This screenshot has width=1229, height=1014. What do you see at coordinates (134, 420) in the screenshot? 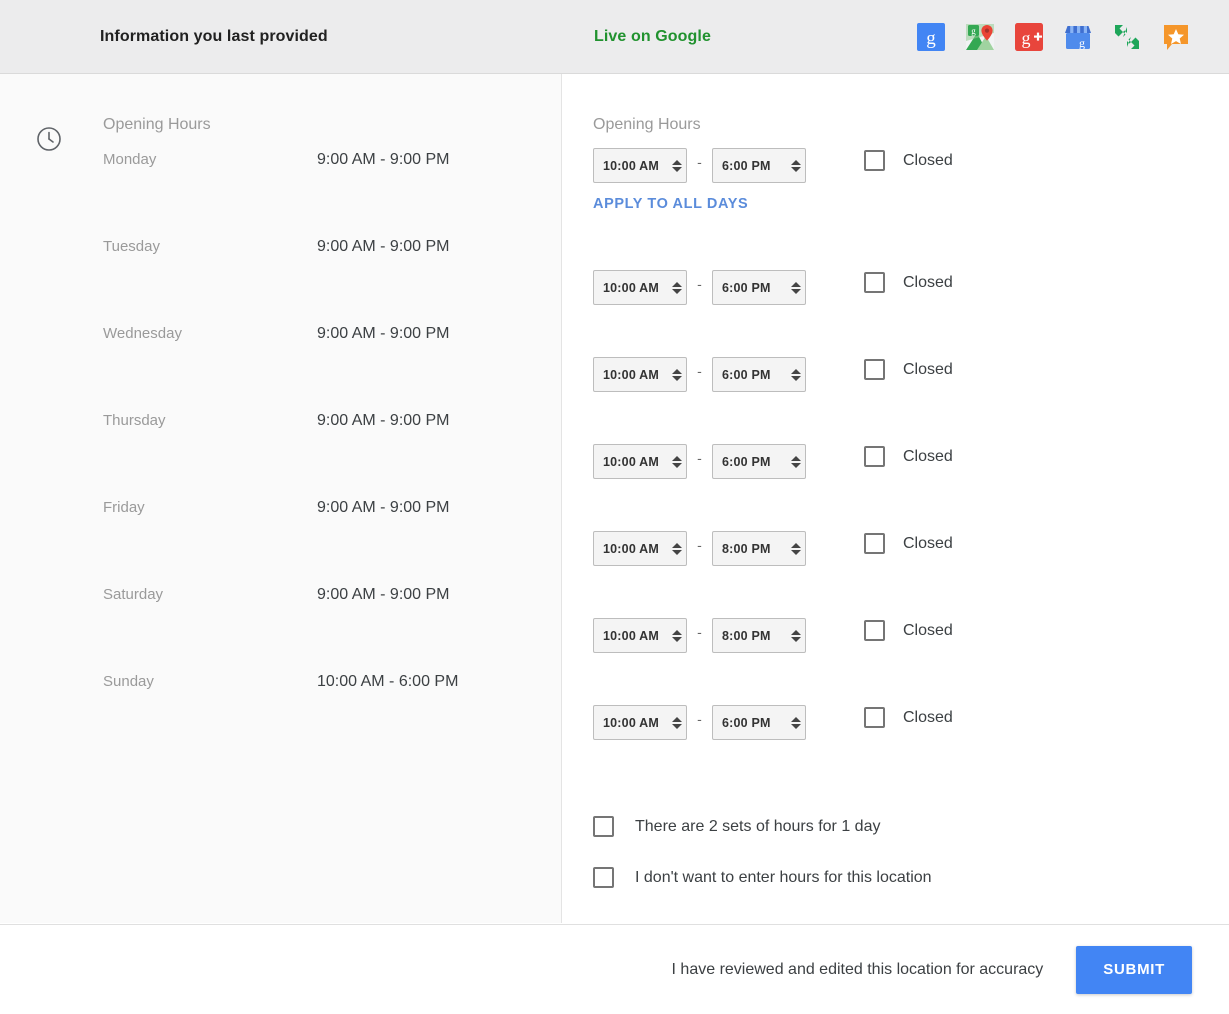
I see `day-label: Thursday` at bounding box center [134, 420].